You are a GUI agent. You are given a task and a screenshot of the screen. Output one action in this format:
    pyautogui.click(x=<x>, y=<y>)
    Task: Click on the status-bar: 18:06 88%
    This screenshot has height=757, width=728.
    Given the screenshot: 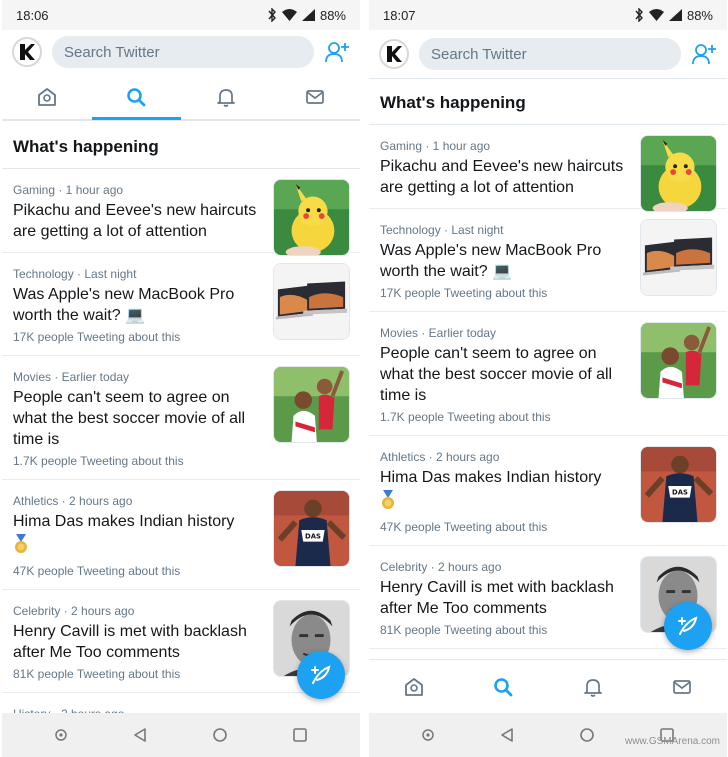 What is the action you would take?
    pyautogui.click(x=181, y=15)
    